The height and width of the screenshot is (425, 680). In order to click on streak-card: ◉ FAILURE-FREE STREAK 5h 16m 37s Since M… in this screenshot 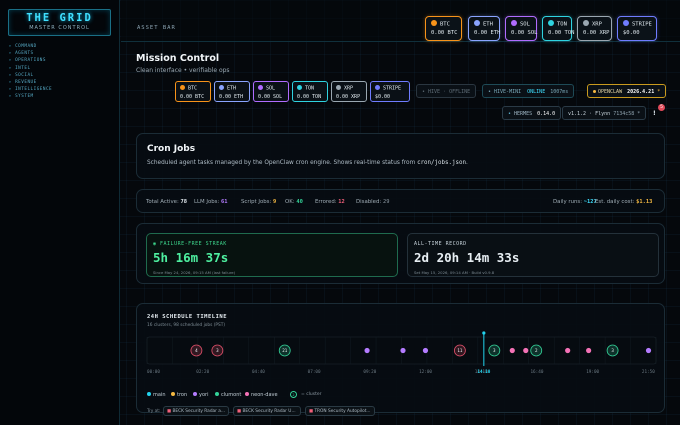, I will do `click(400, 253)`.